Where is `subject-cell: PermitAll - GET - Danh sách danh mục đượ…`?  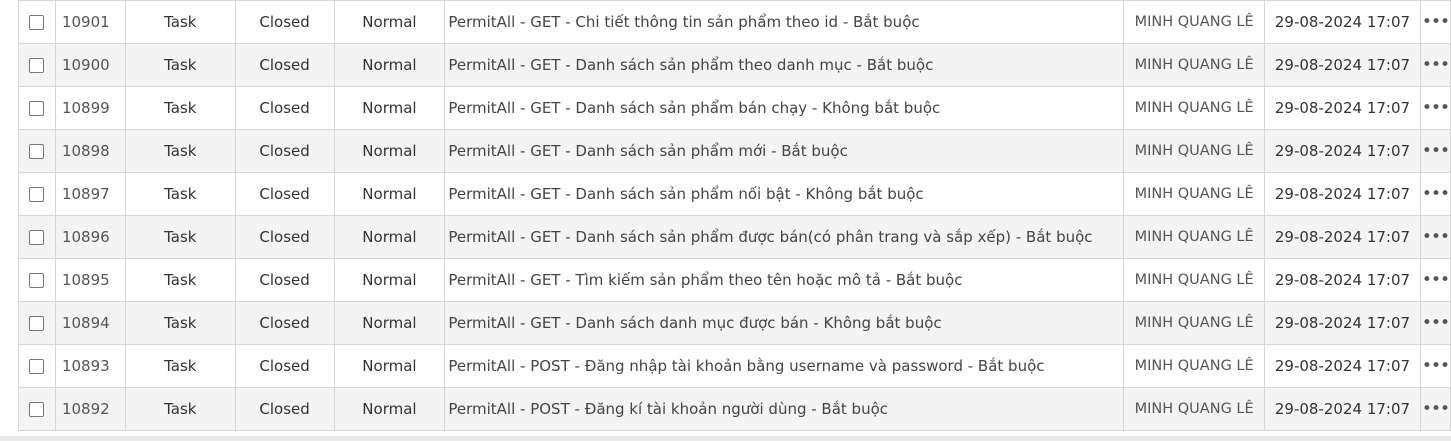 subject-cell: PermitAll - GET - Danh sách danh mục đượ… is located at coordinates (784, 323).